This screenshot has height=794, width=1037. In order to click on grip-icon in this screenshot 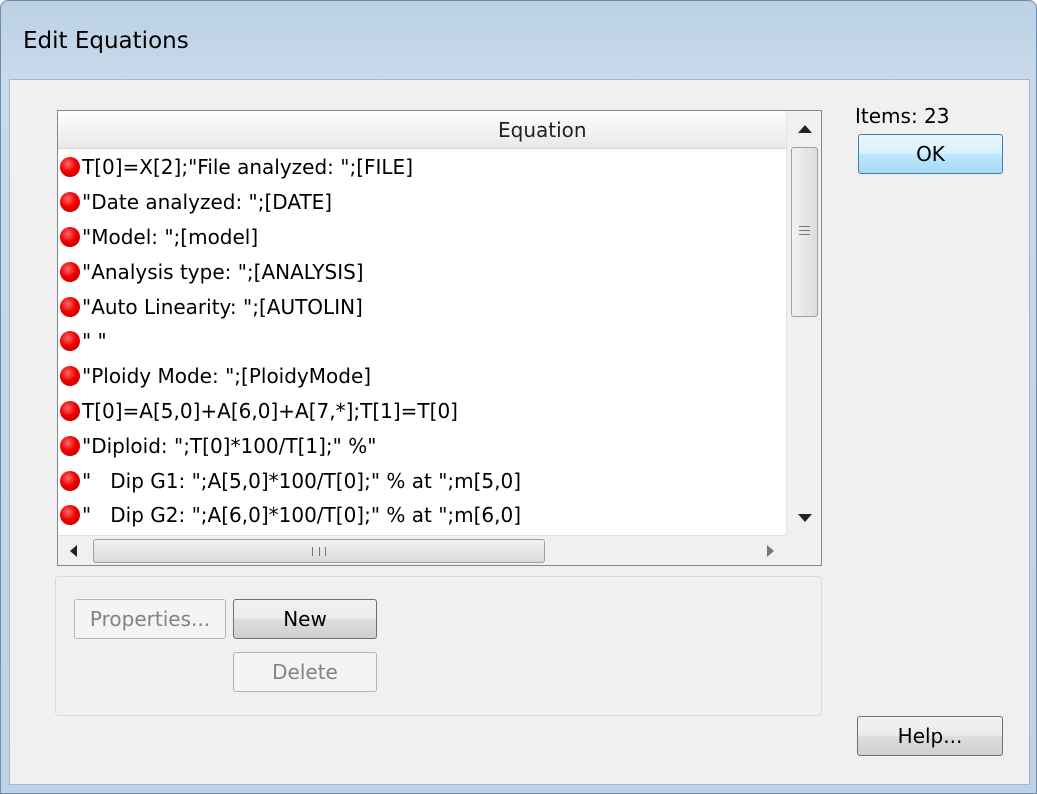, I will do `click(319, 551)`.